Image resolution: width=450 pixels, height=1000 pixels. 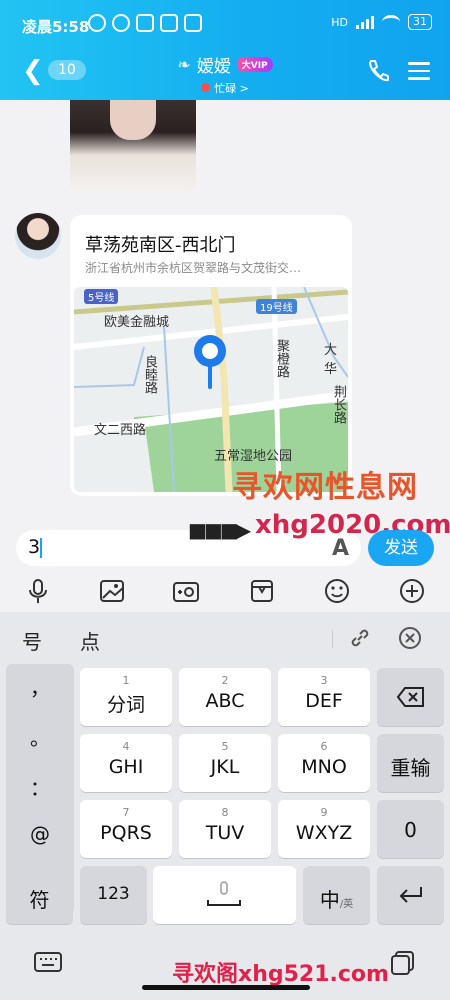 I want to click on chat-header: 凌晨5:58 HD 31 ❮ 10 ❧ 嫒嫒 大VIP 忙碌 >, so click(x=225, y=50).